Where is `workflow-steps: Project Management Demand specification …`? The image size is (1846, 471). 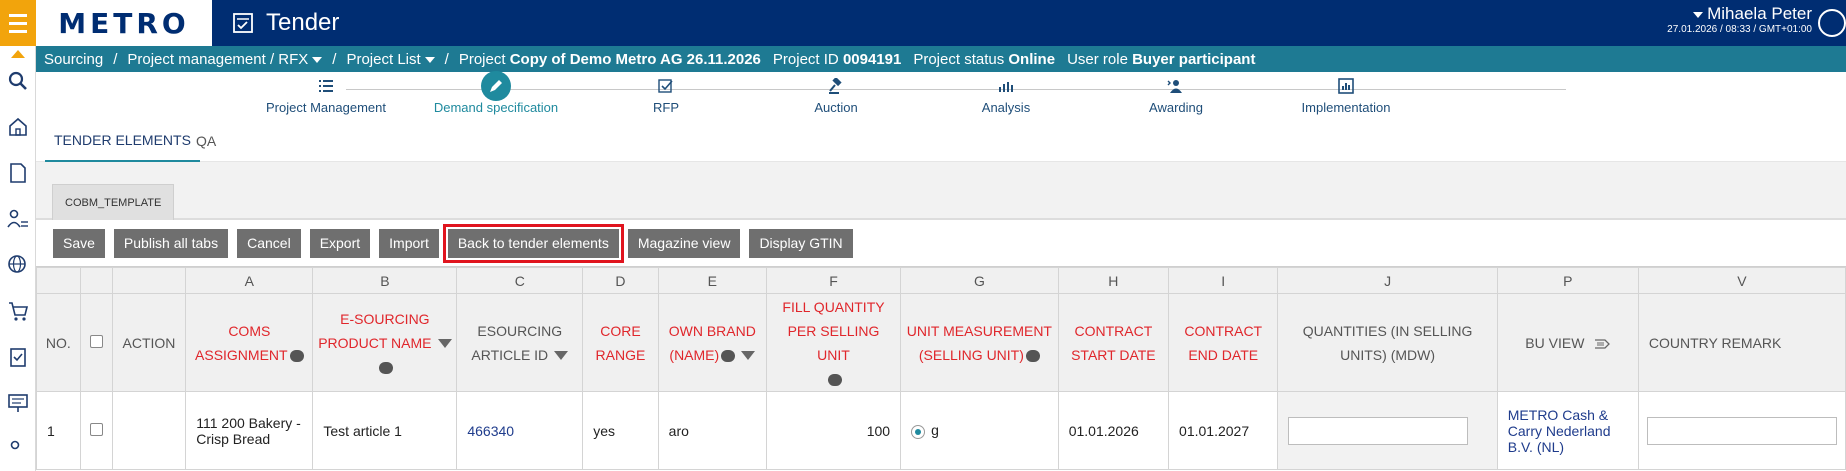
workflow-steps: Project Management Demand specification … is located at coordinates (941, 95).